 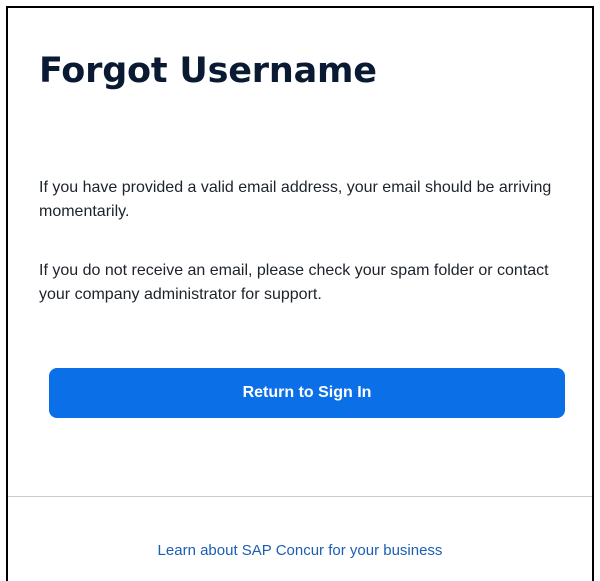 I want to click on learn-about-sap-concur-link: Learn about SAP Concur for your business, so click(x=300, y=550).